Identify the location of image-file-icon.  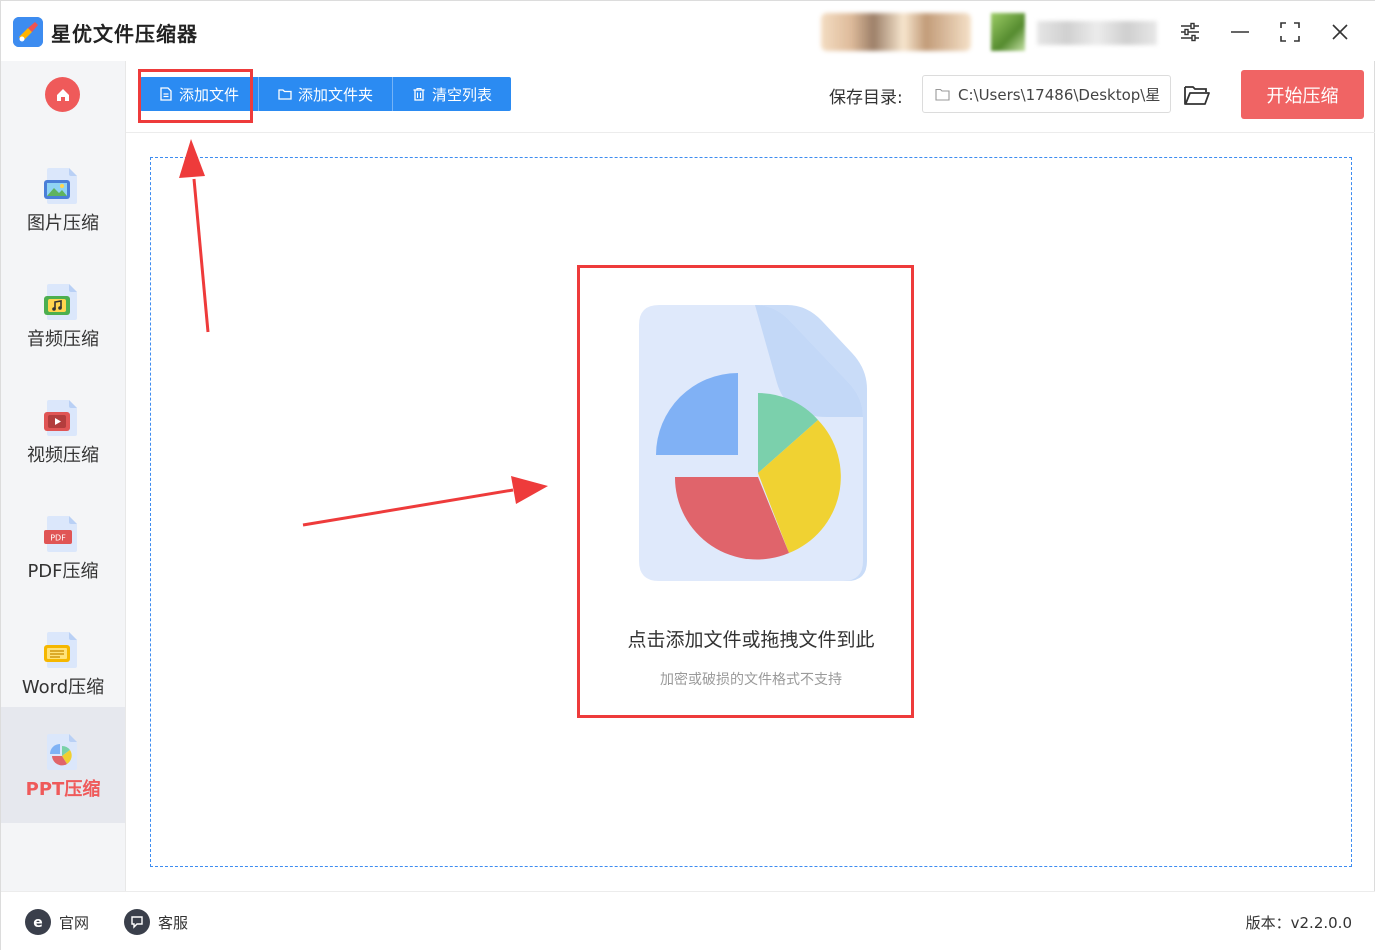
(60, 186).